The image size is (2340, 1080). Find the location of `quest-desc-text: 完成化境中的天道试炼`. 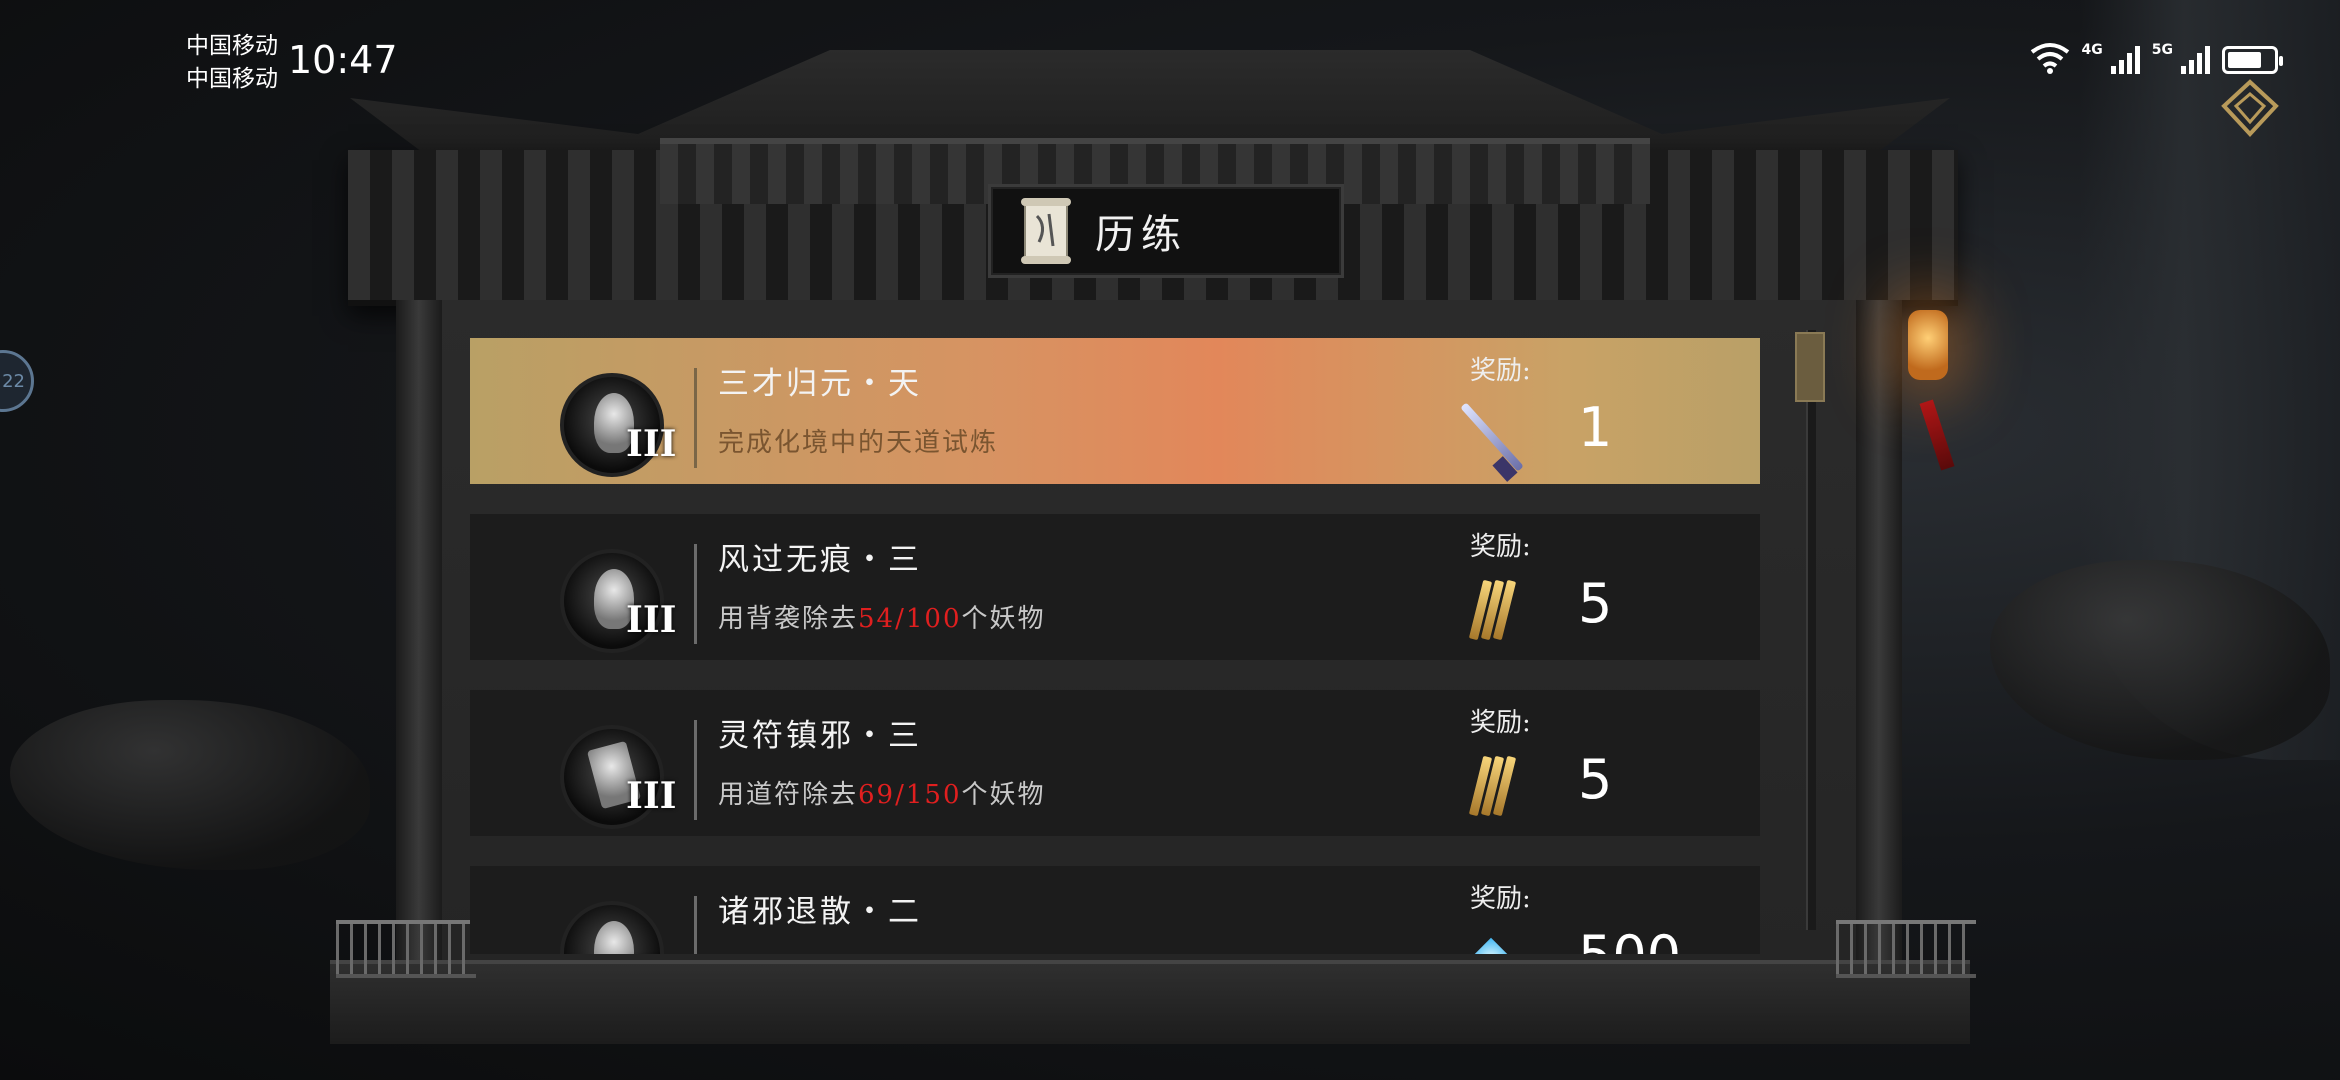

quest-desc-text: 完成化境中的天道试炼 is located at coordinates (858, 443).